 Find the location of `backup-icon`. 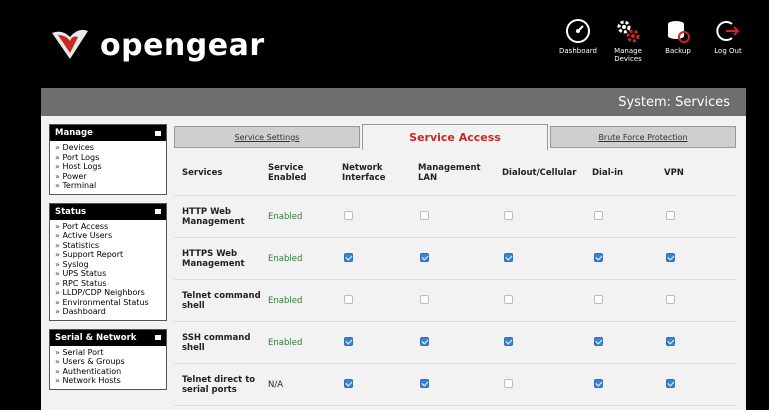

backup-icon is located at coordinates (679, 32).